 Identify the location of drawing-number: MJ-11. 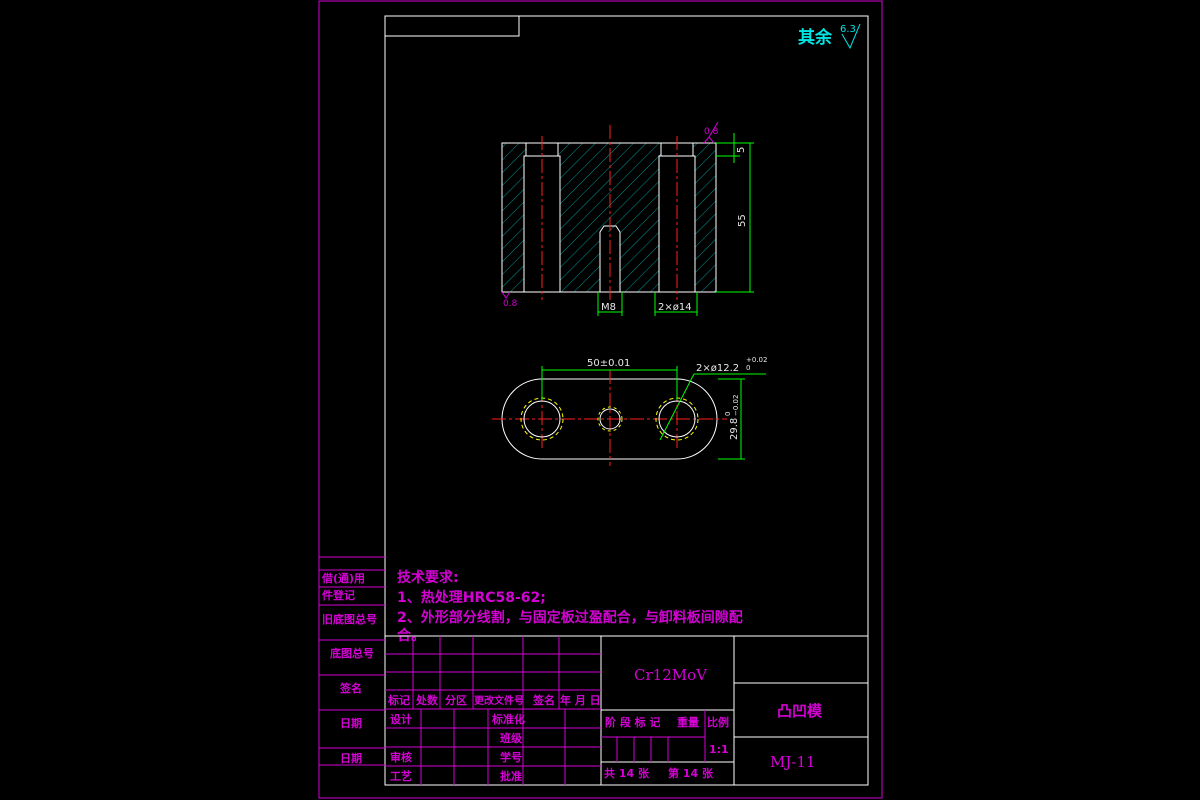
(793, 762).